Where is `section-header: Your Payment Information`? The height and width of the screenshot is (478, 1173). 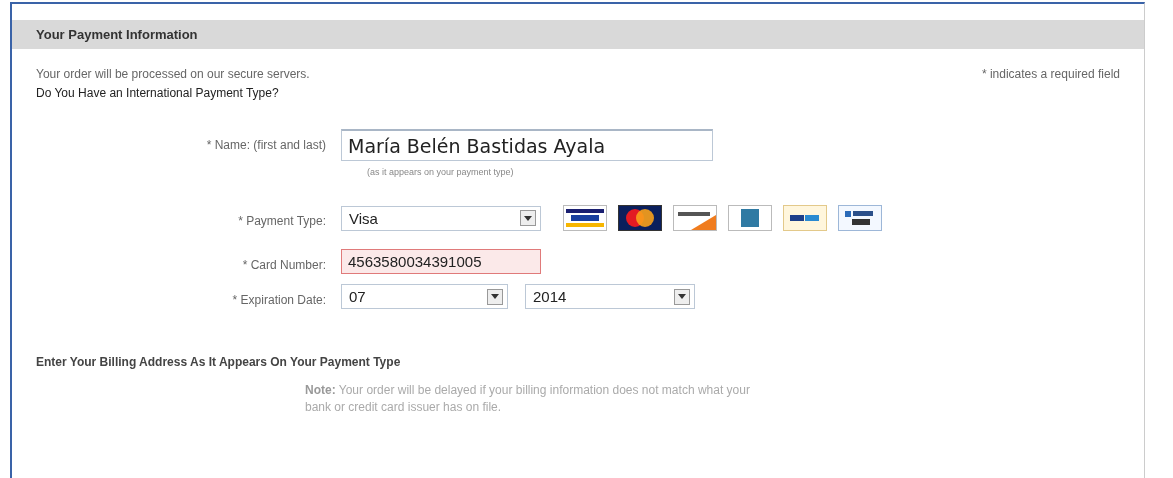
section-header: Your Payment Information is located at coordinates (578, 34).